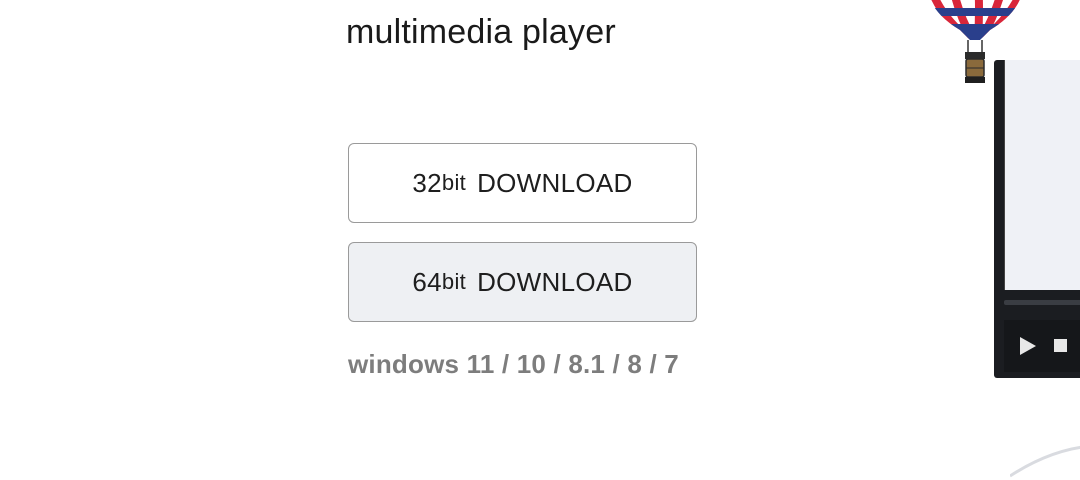 This screenshot has width=1080, height=480. What do you see at coordinates (1028, 346) in the screenshot?
I see `play-icon` at bounding box center [1028, 346].